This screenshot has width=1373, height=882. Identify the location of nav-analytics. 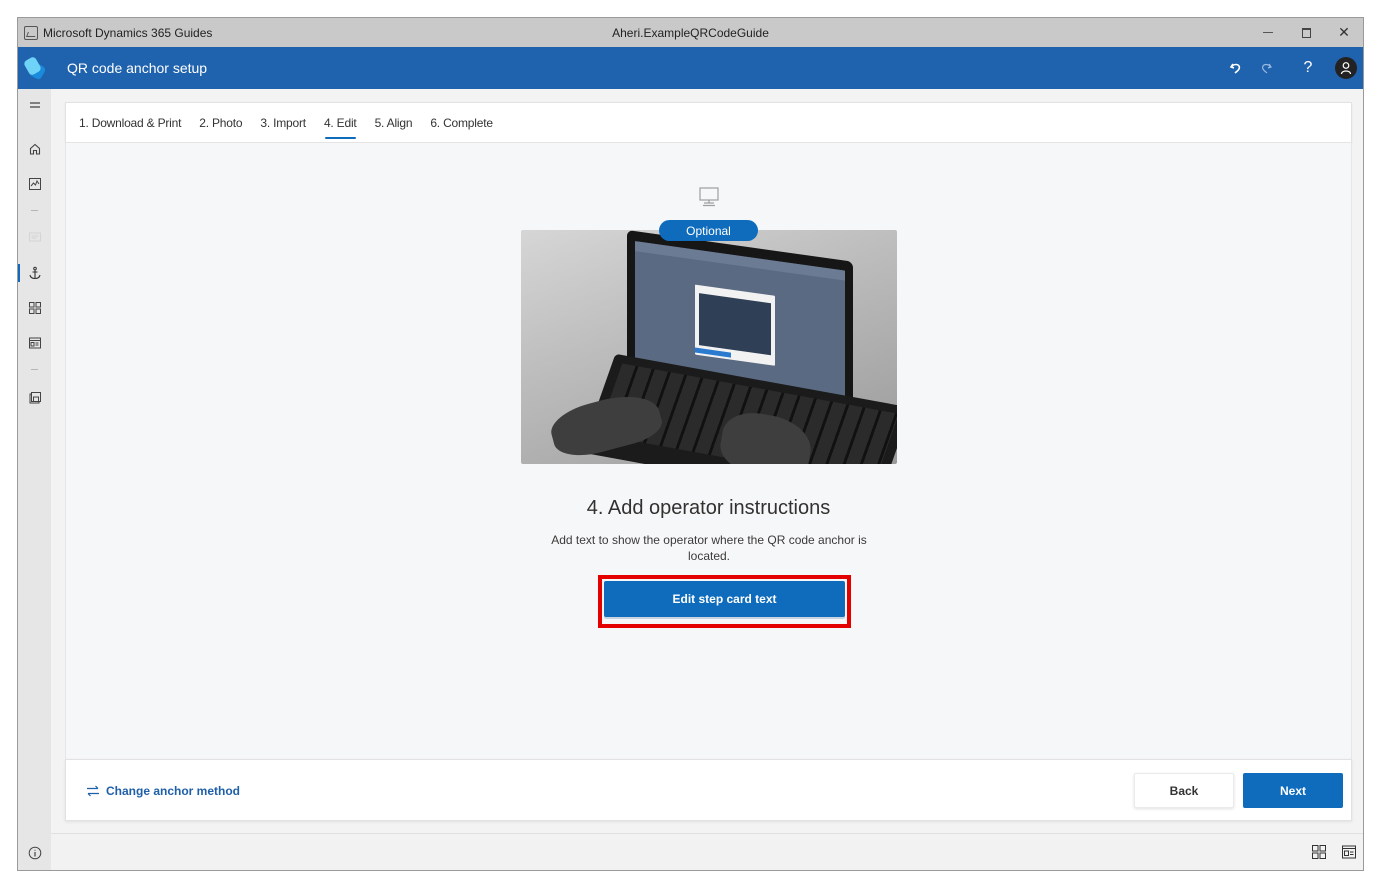
(34, 184).